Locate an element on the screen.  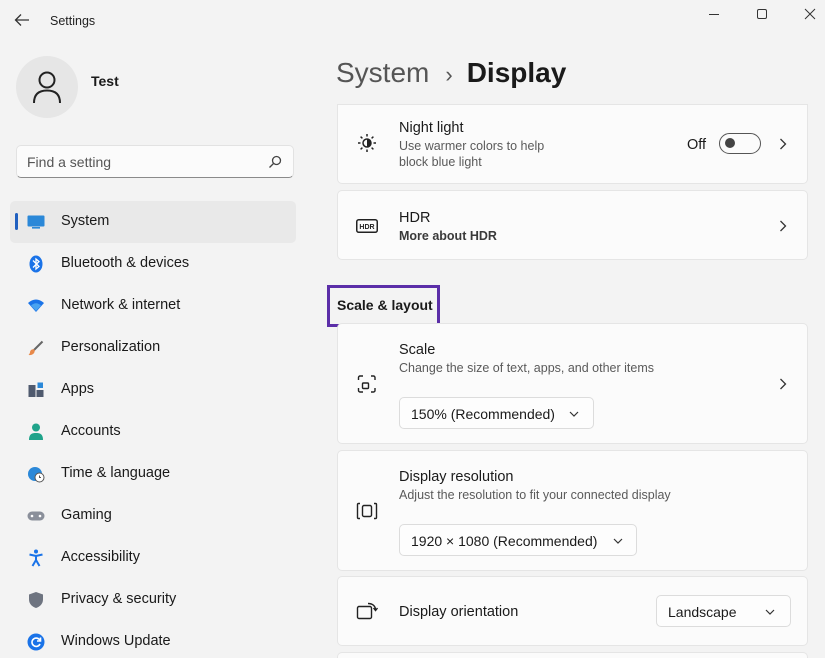
system-icon is located at coordinates (36, 222).